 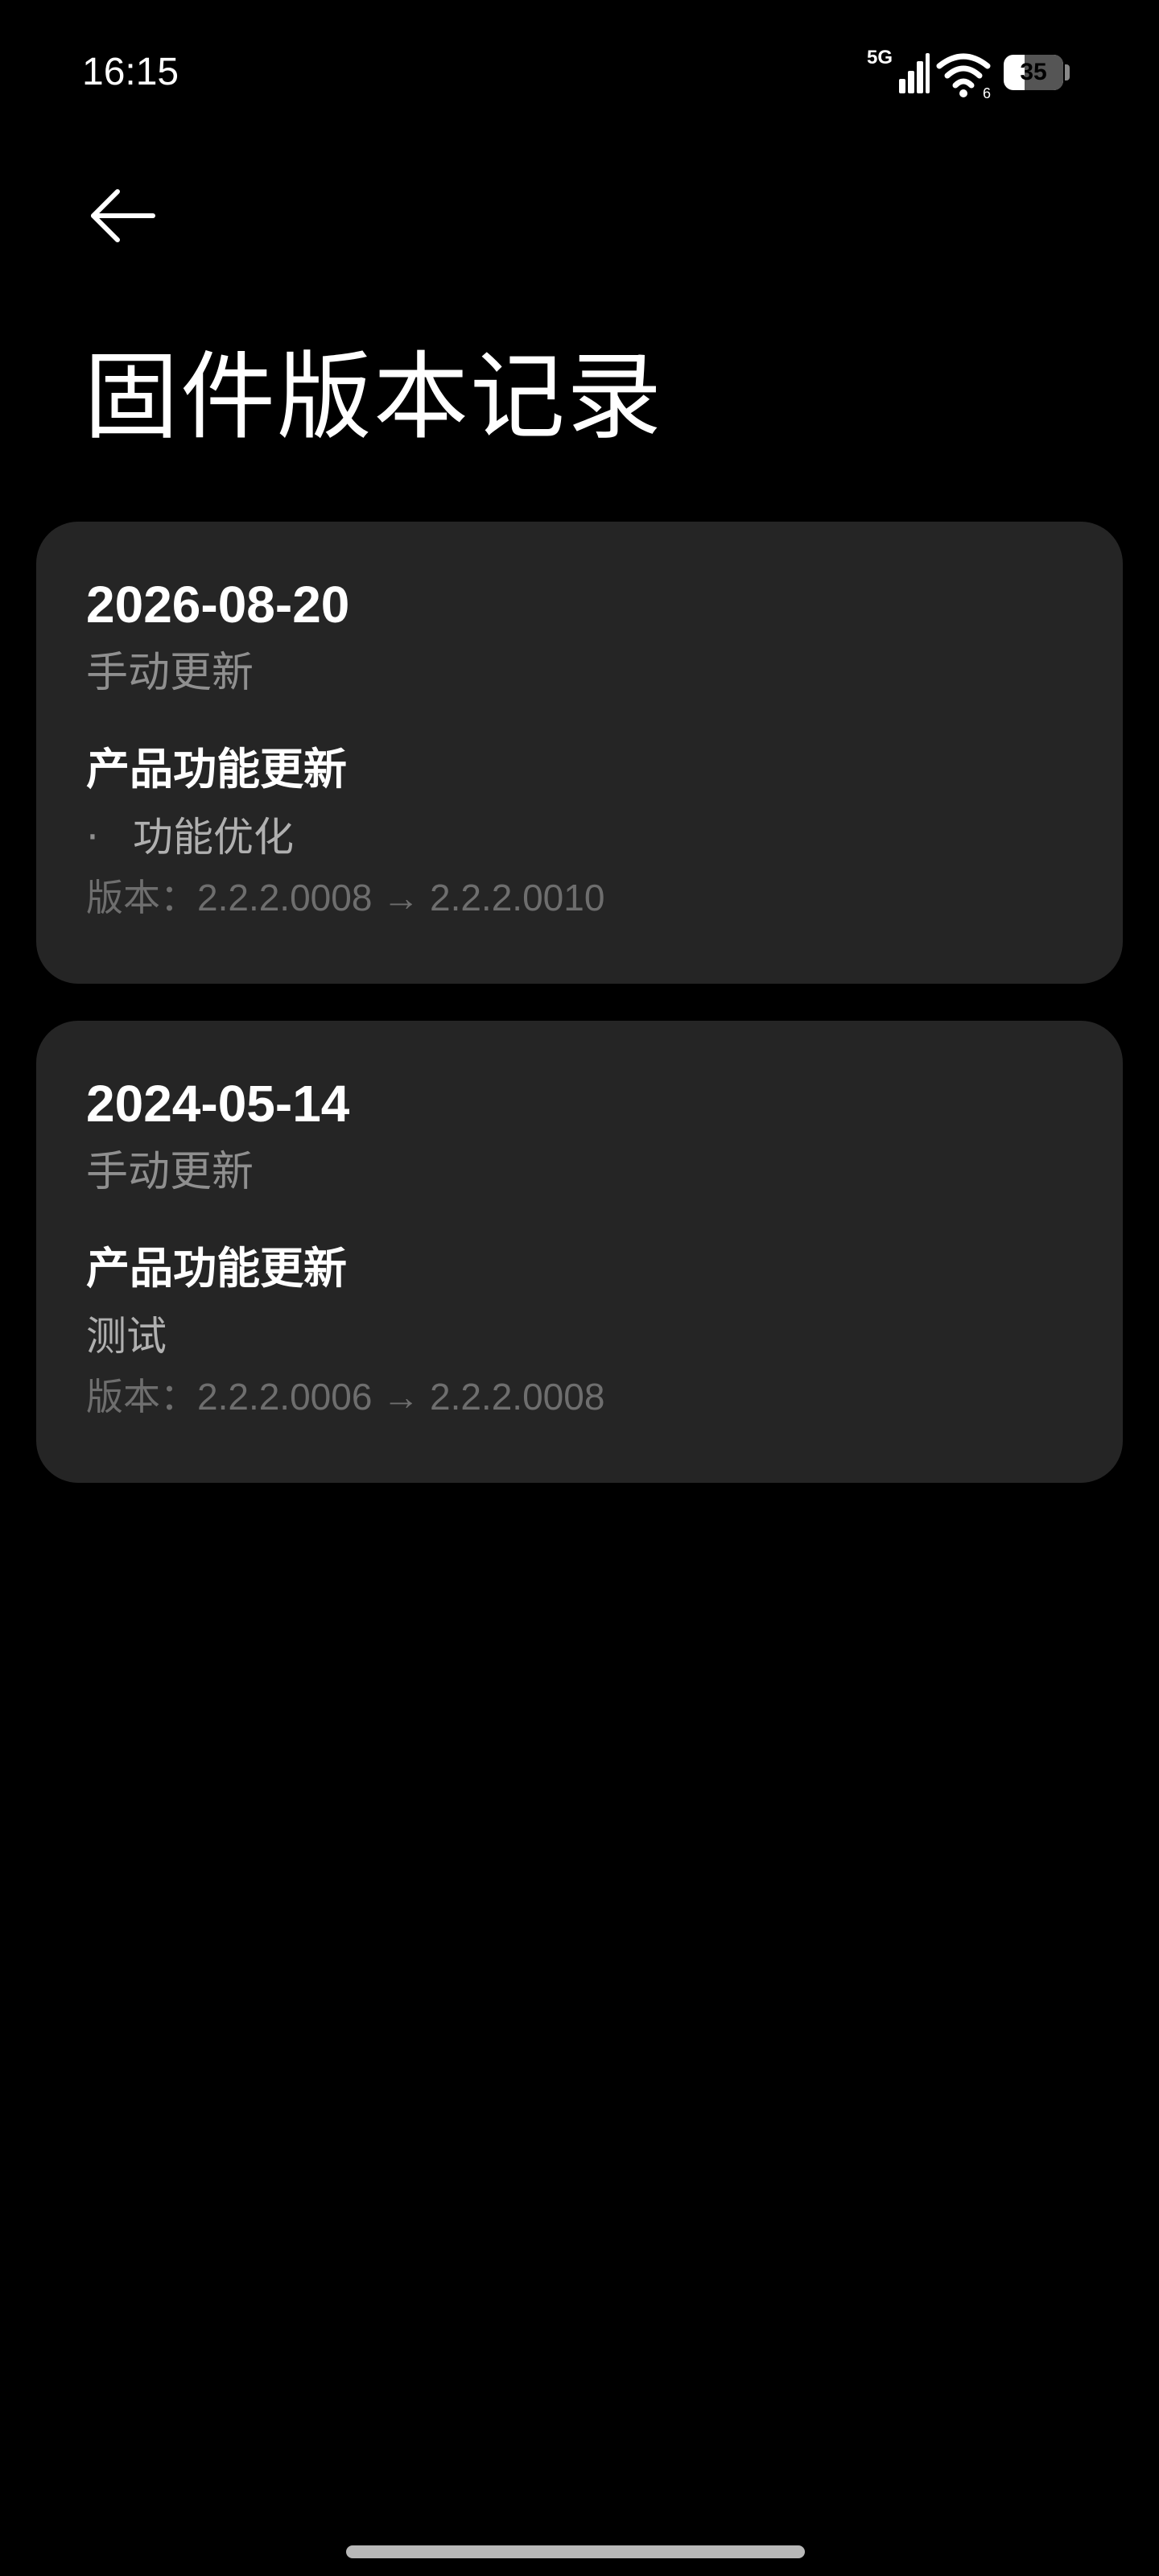 What do you see at coordinates (401, 1397) in the screenshot?
I see `version-range: 2.2.2.0006 → 2.2.2.0008` at bounding box center [401, 1397].